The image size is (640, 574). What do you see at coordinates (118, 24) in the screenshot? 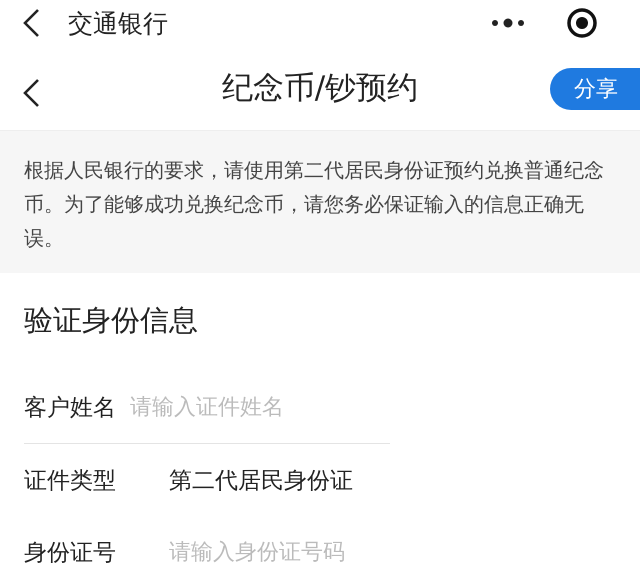
I see `app-title: 交通银行` at bounding box center [118, 24].